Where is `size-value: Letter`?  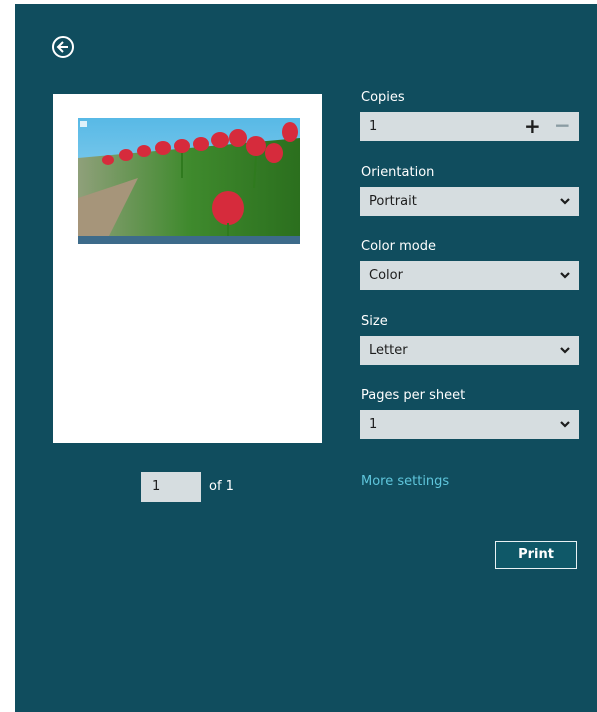 size-value: Letter is located at coordinates (388, 350).